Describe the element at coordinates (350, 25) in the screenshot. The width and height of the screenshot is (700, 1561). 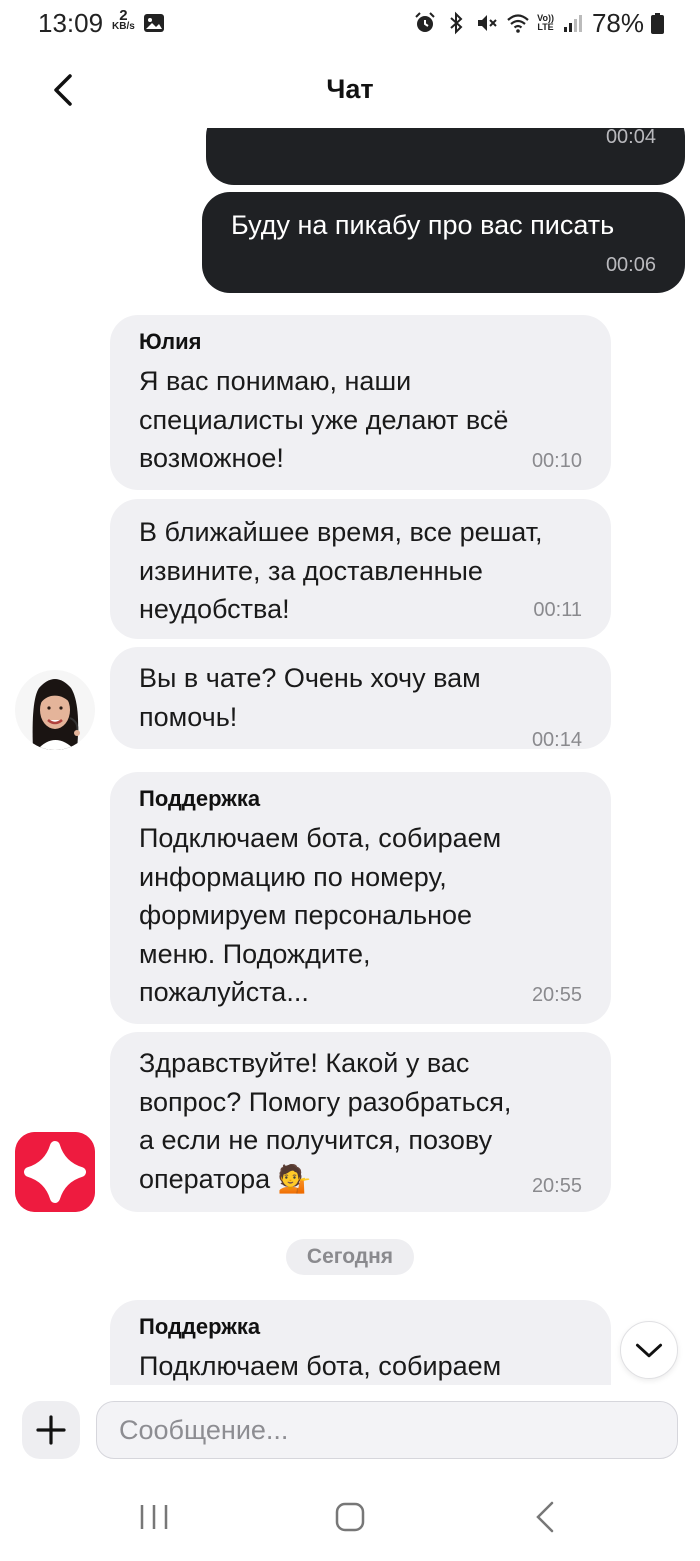
I see `status-bar: 13:09 2 KB/s Vo)) LTE 78%` at that location.